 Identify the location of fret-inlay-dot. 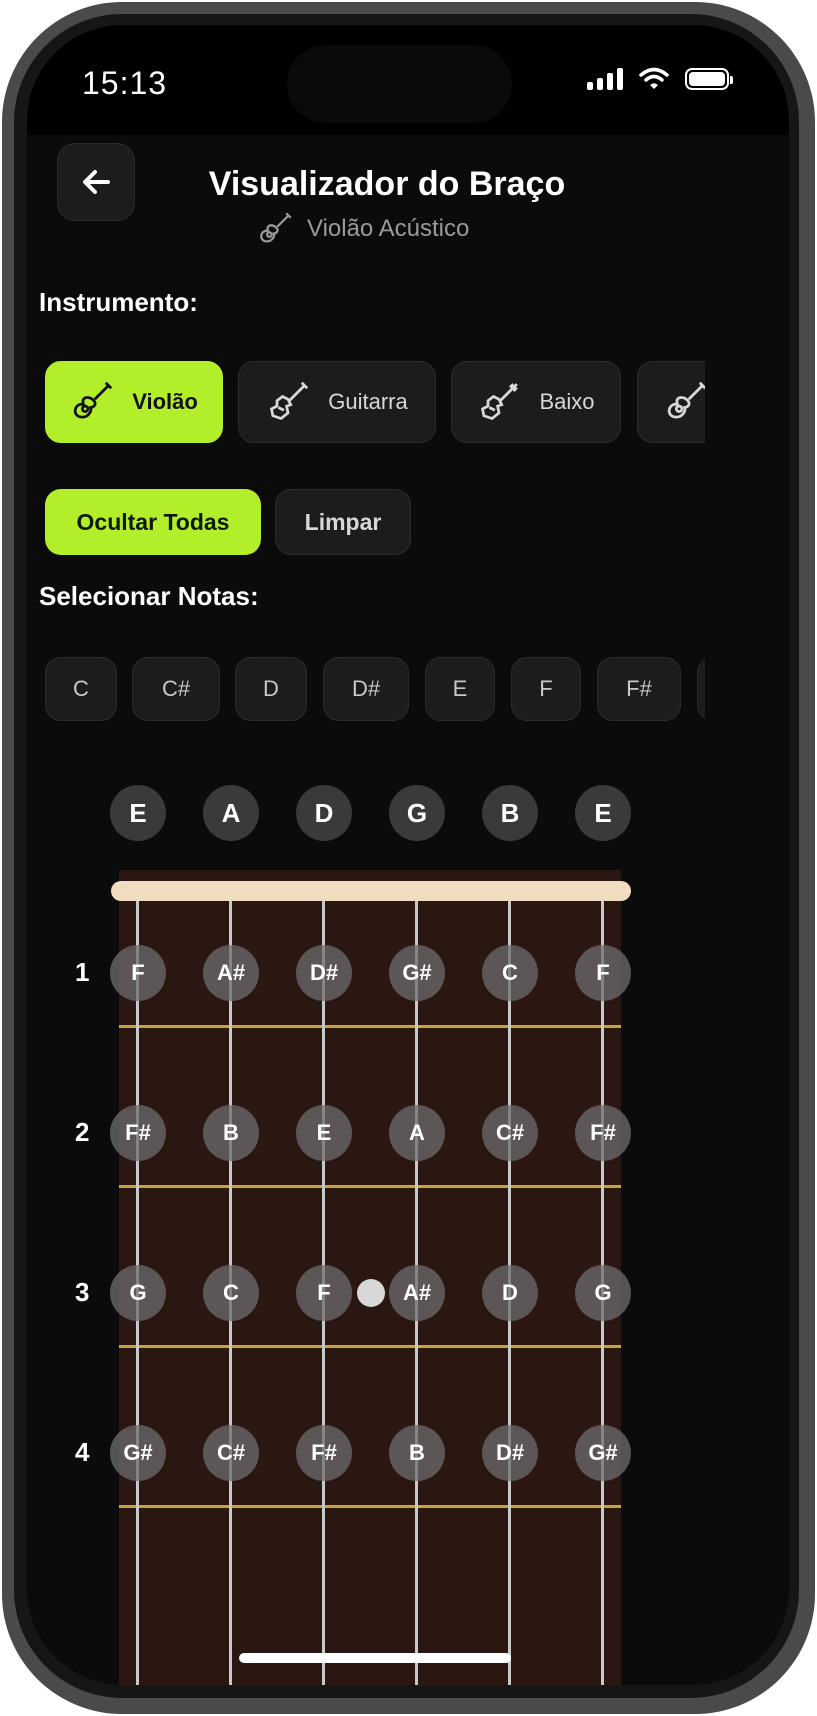
(371, 1293).